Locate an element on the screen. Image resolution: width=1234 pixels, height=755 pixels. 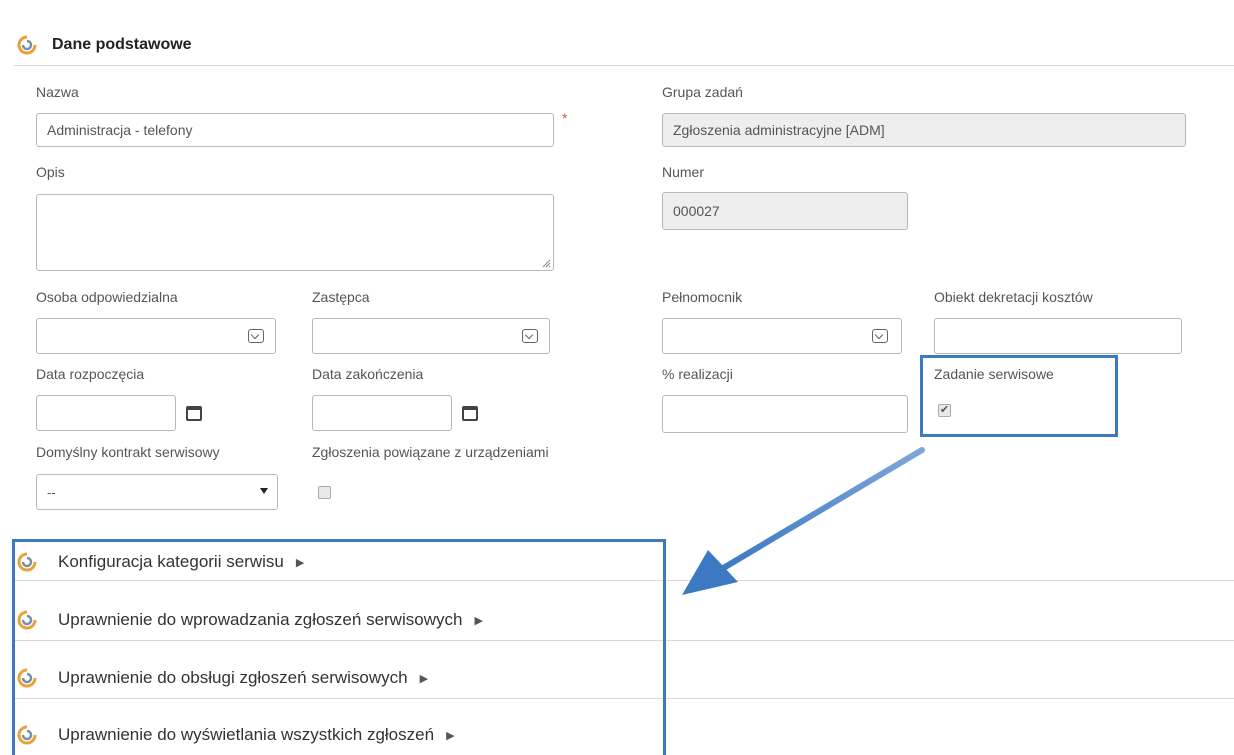
data-zakonczenia-input is located at coordinates (382, 413).